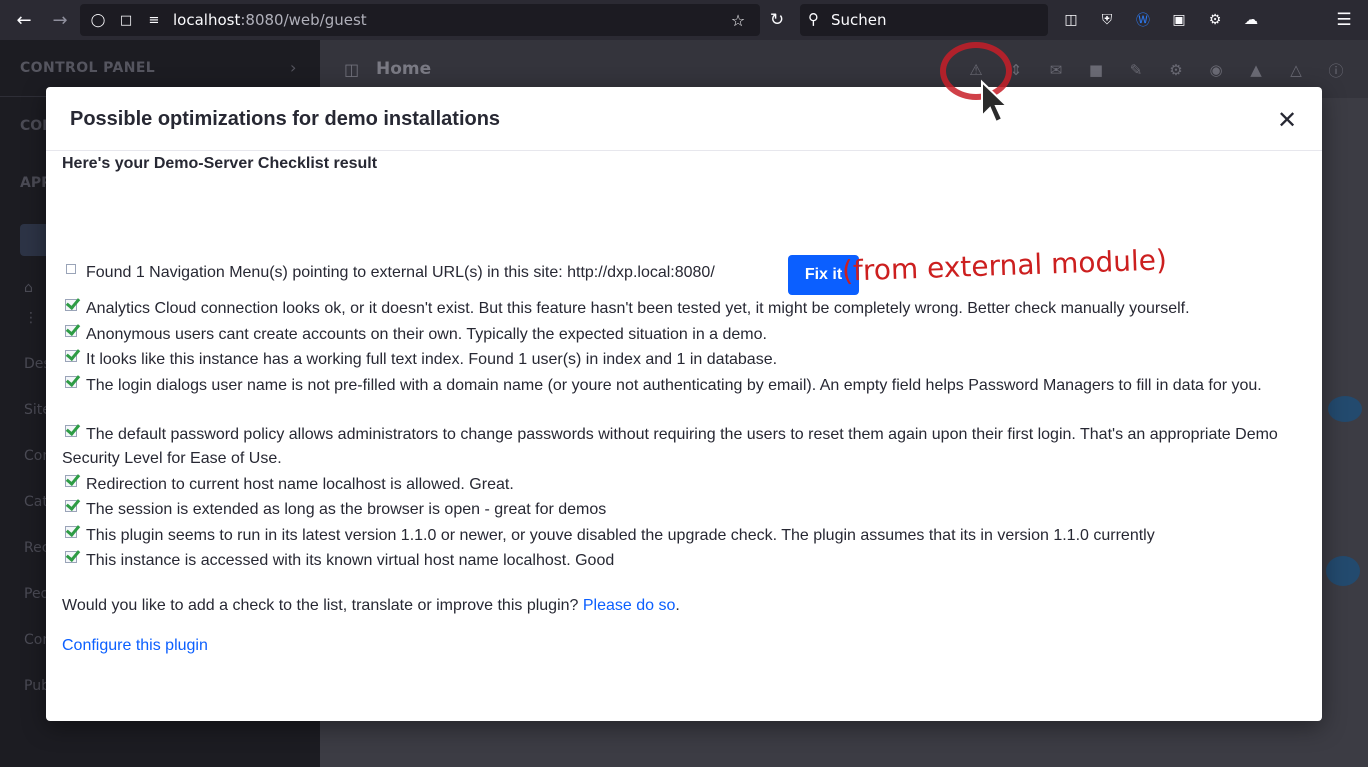 The image size is (1368, 767). I want to click on bookmark-star-icon: ☆, so click(738, 20).